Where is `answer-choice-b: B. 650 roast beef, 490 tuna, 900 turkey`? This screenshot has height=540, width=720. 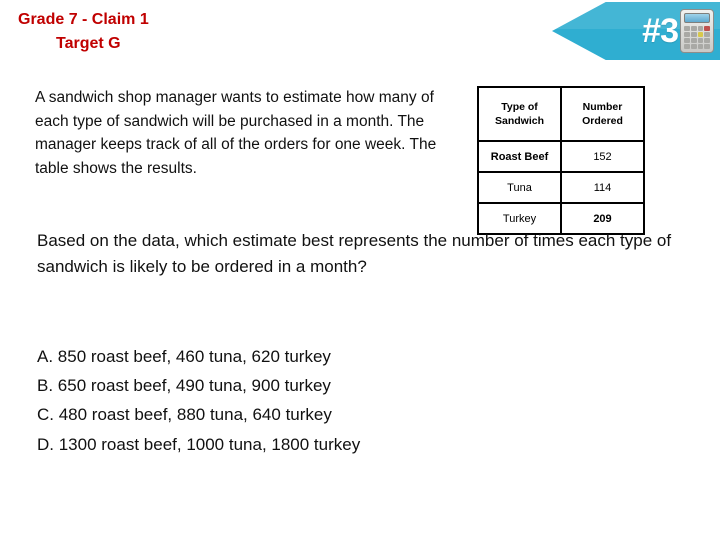 answer-choice-b: B. 650 roast beef, 490 tuna, 900 turkey is located at coordinates (347, 385).